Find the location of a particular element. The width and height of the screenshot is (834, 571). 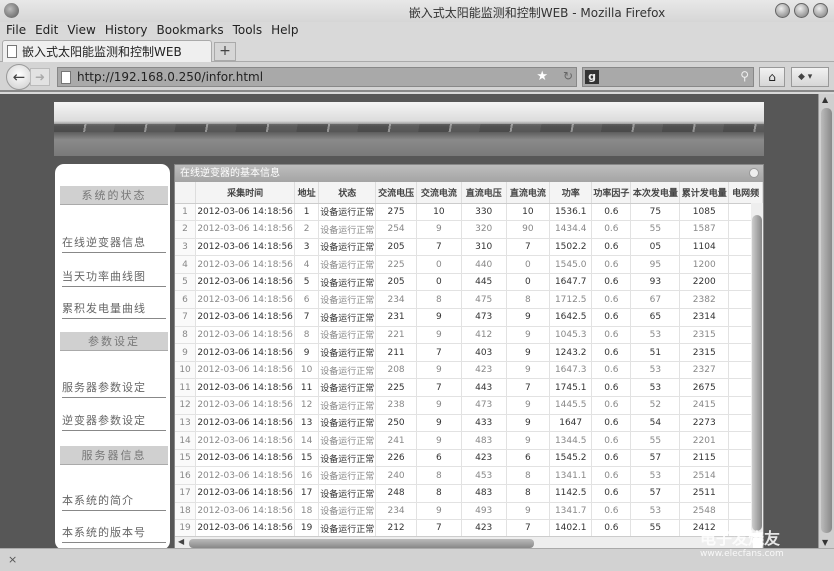

back-button: ← is located at coordinates (19, 77).